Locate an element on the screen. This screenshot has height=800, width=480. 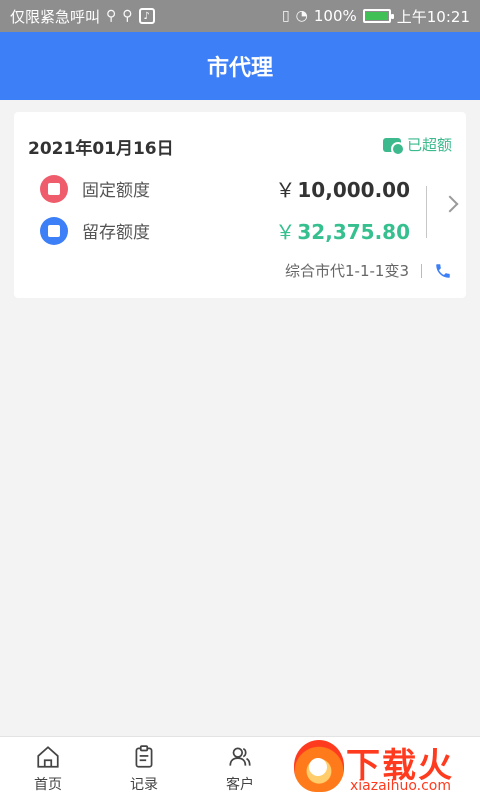
retained-quota-icon is located at coordinates (54, 230).